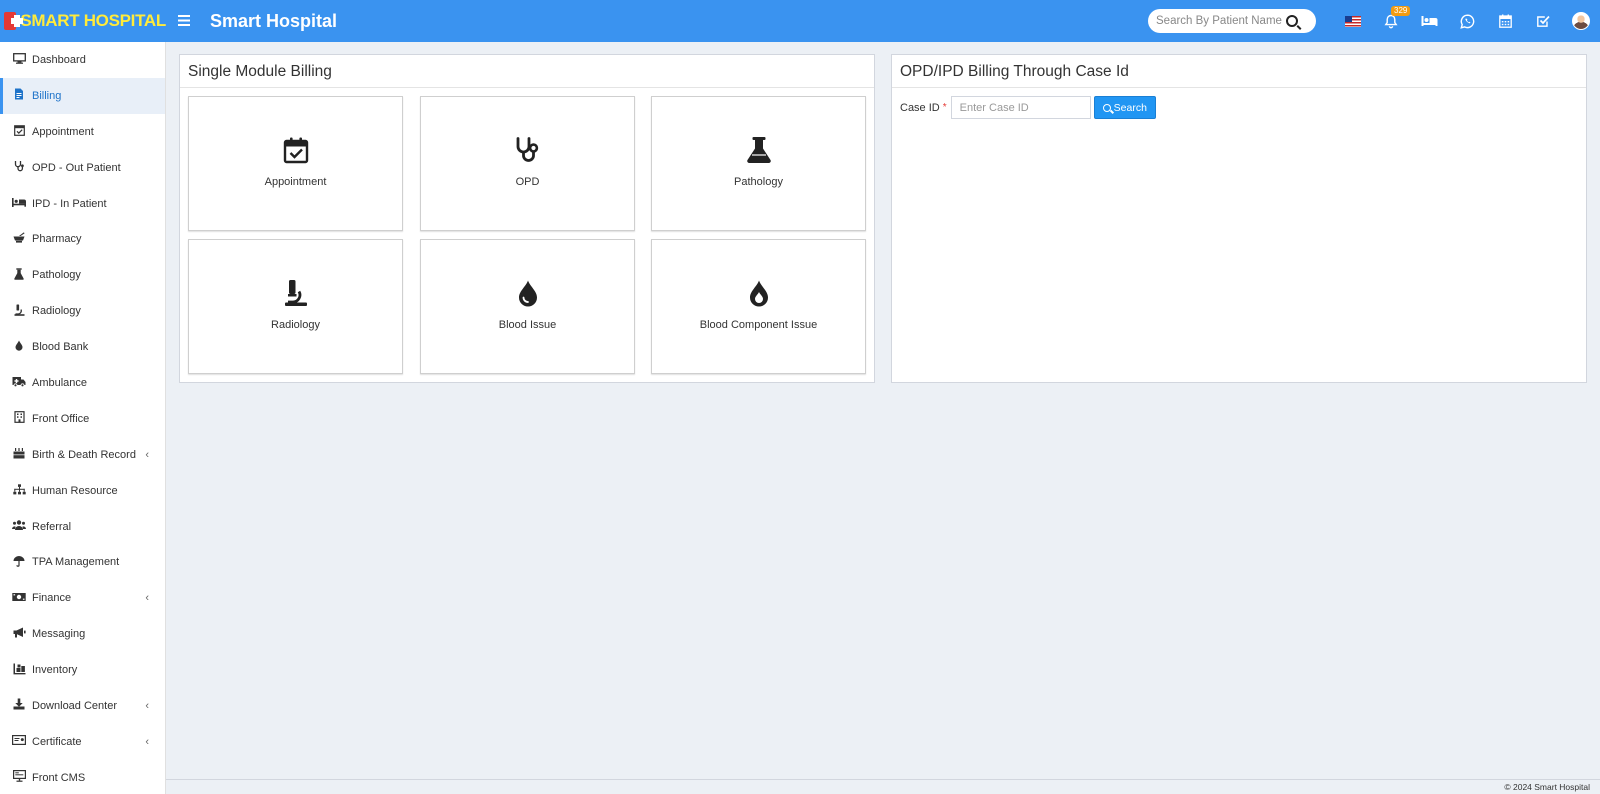 The height and width of the screenshot is (794, 1600). I want to click on required-mark: *, so click(944, 107).